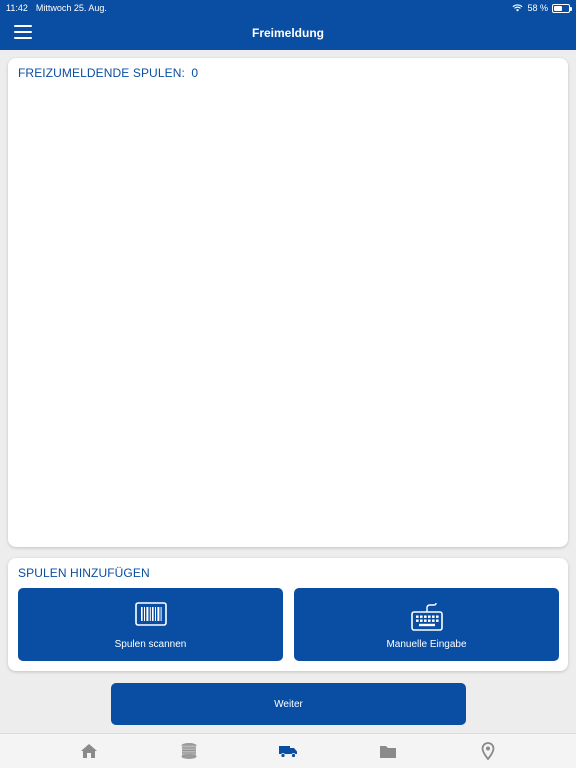 The image size is (576, 768). Describe the element at coordinates (288, 8) in the screenshot. I see `status-bar: 11:42 Mittwoch 25. Aug. 58 %` at that location.